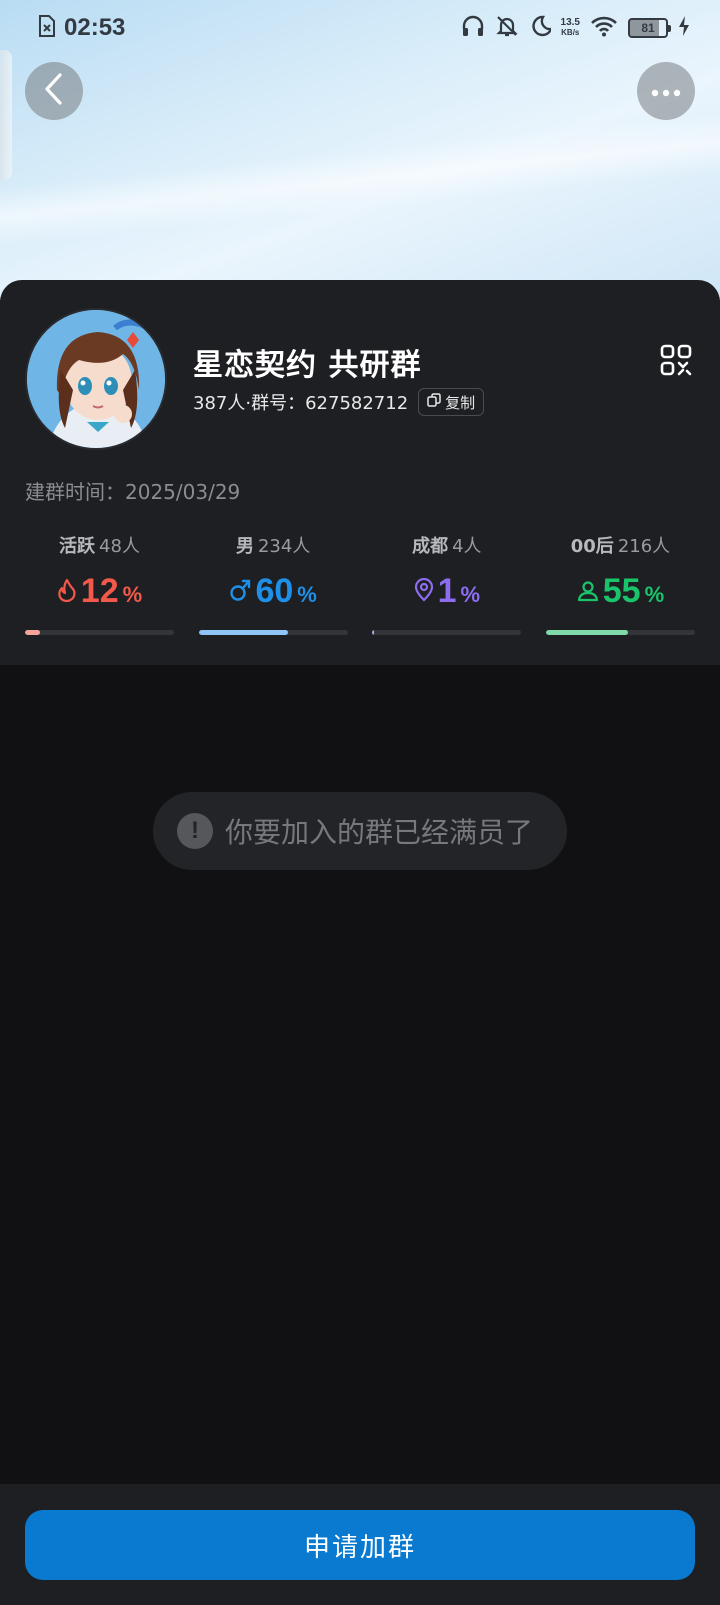  I want to click on stat-label: 活跃, so click(77, 546).